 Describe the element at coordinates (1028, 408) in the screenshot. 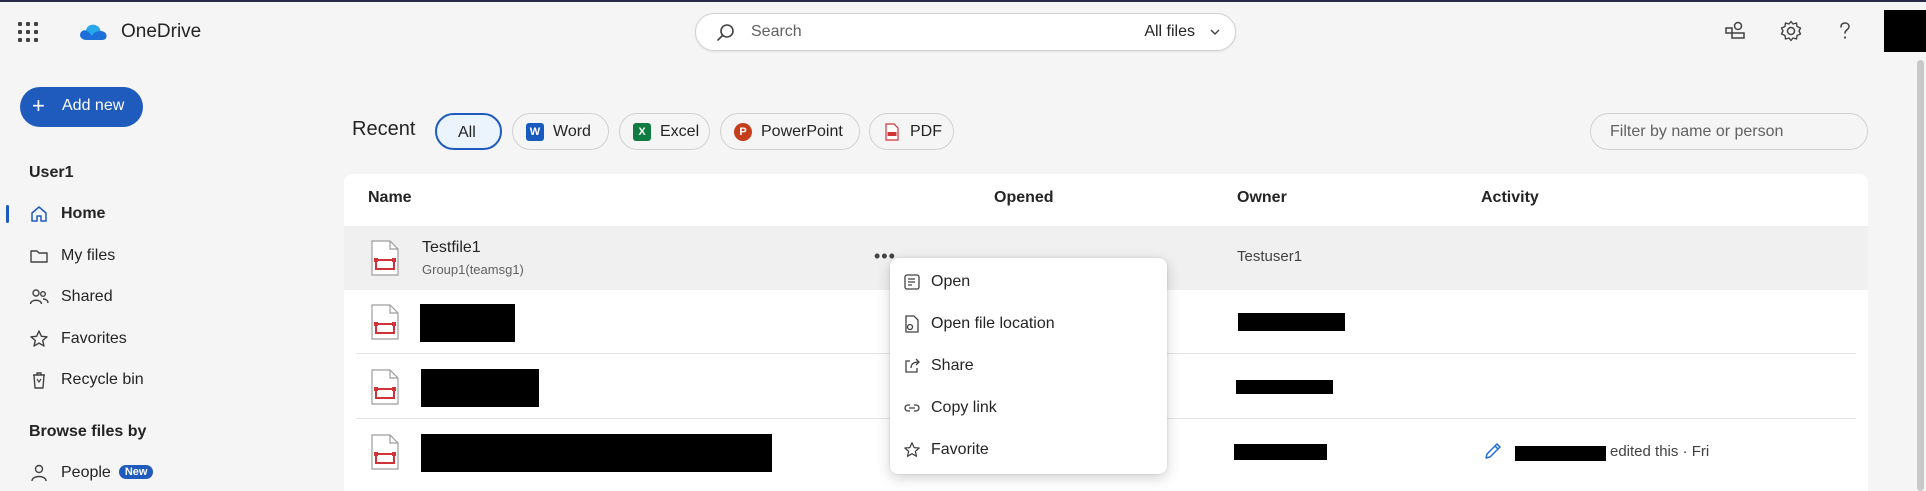

I see `menu-item-copy-link: Copy link` at that location.